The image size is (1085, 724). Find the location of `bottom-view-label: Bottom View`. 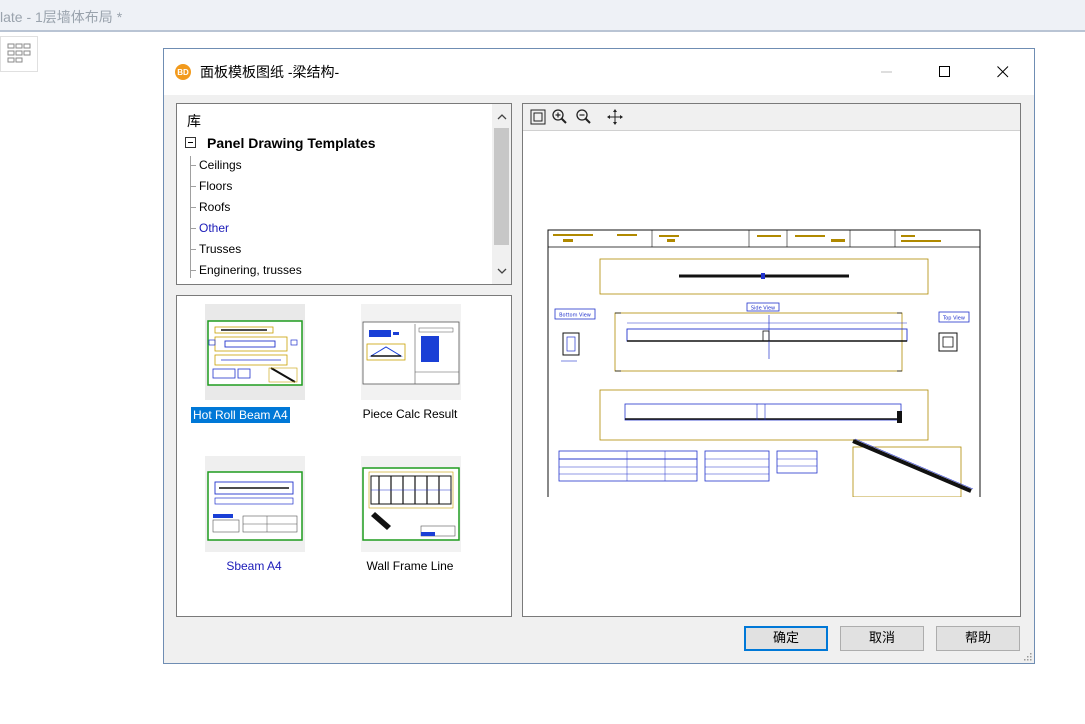

bottom-view-label: Bottom View is located at coordinates (575, 316).